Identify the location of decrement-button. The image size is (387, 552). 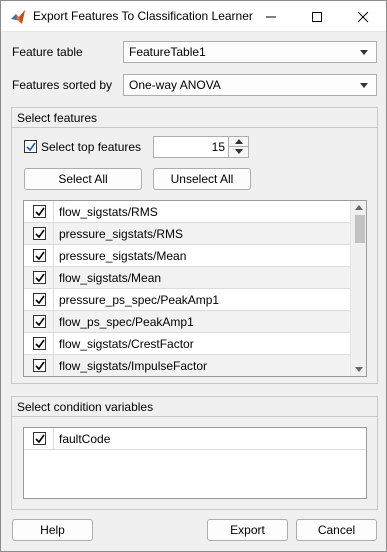
(238, 152).